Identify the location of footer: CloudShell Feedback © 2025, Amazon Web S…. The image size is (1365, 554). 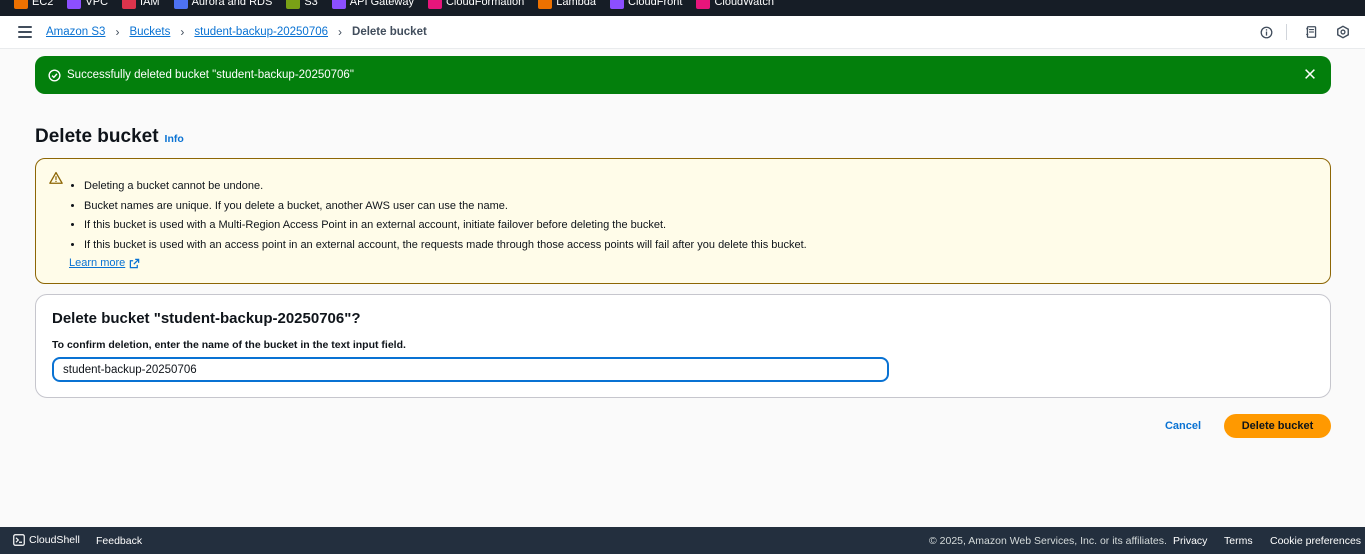
(682, 540).